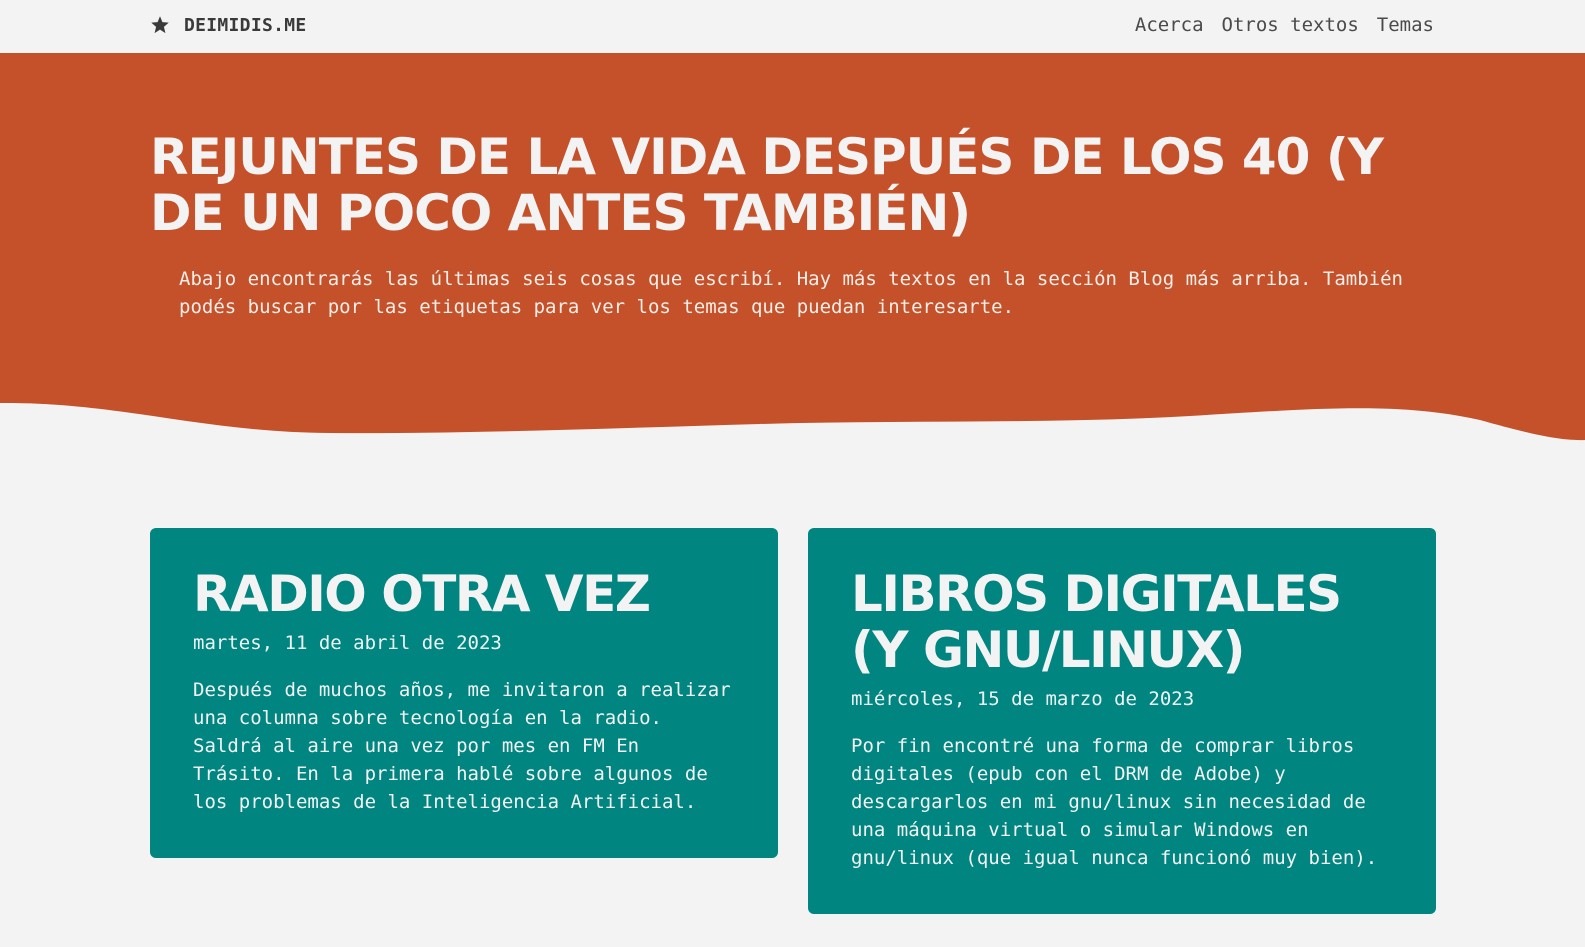 The width and height of the screenshot is (1585, 947). I want to click on top-navigation: DEIMIDIS.ME Acerca Otros textos Temas, so click(792, 26).